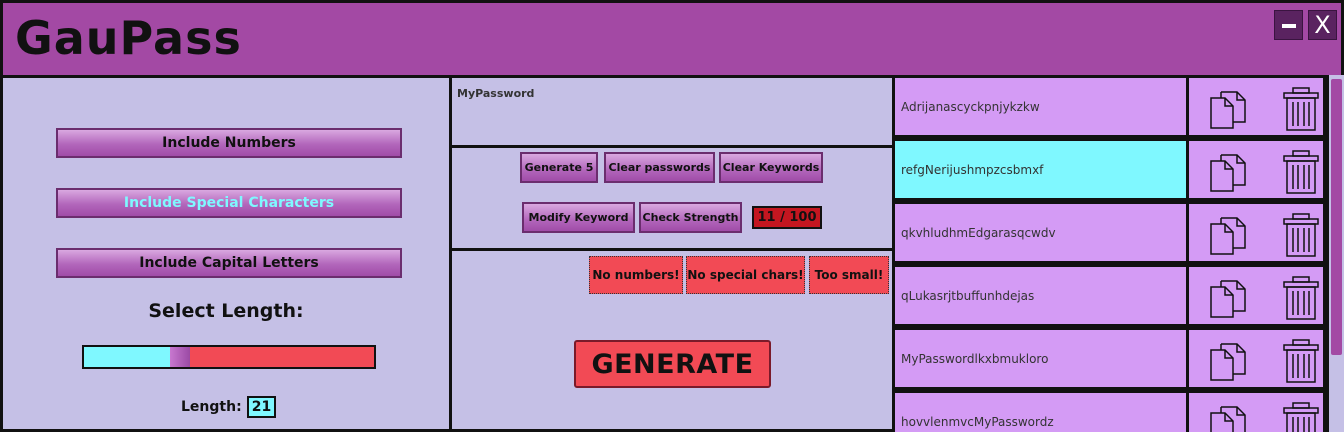 The image size is (1344, 432). What do you see at coordinates (672, 364) in the screenshot?
I see `generate-button: GENERATE` at bounding box center [672, 364].